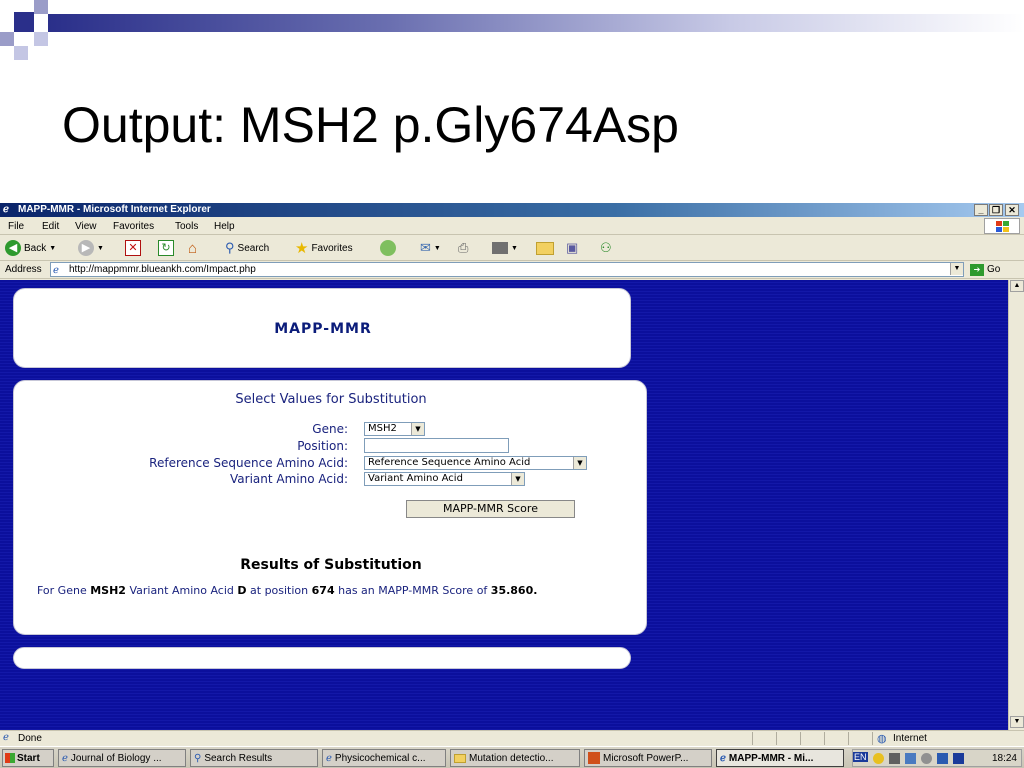 The height and width of the screenshot is (768, 1024). Describe the element at coordinates (996, 210) in the screenshot. I see `restore-button: ❐` at that location.